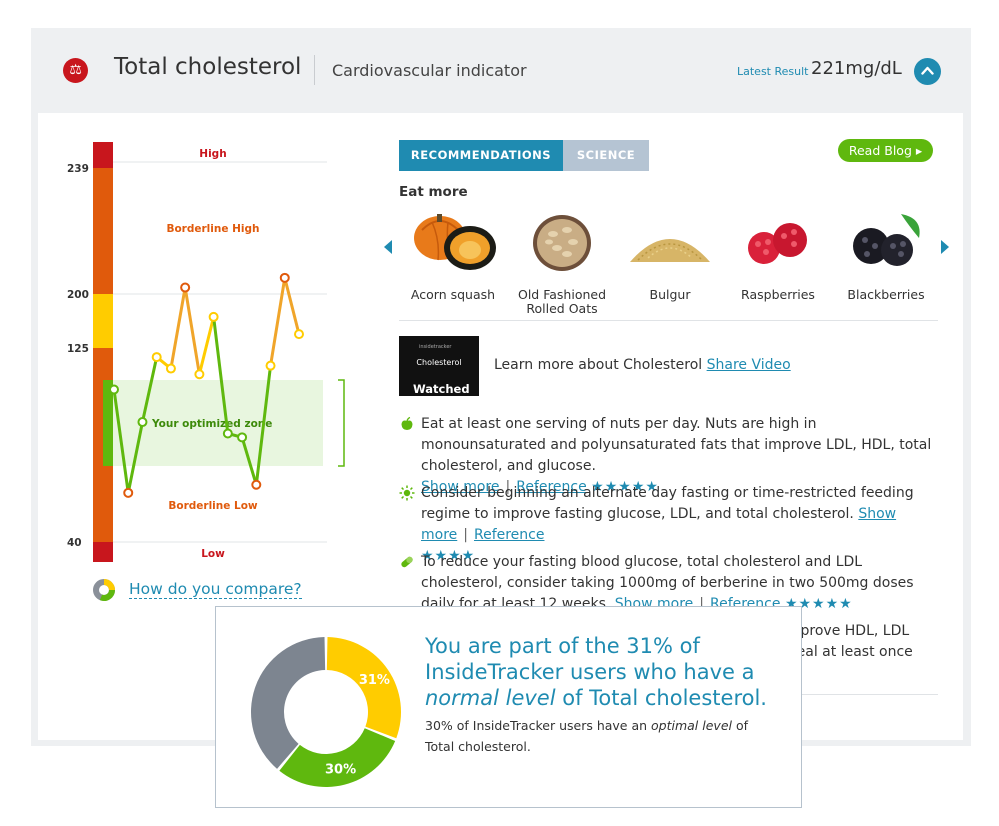  Describe the element at coordinates (212, 229) in the screenshot. I see `zone-label: Borderline High` at that location.